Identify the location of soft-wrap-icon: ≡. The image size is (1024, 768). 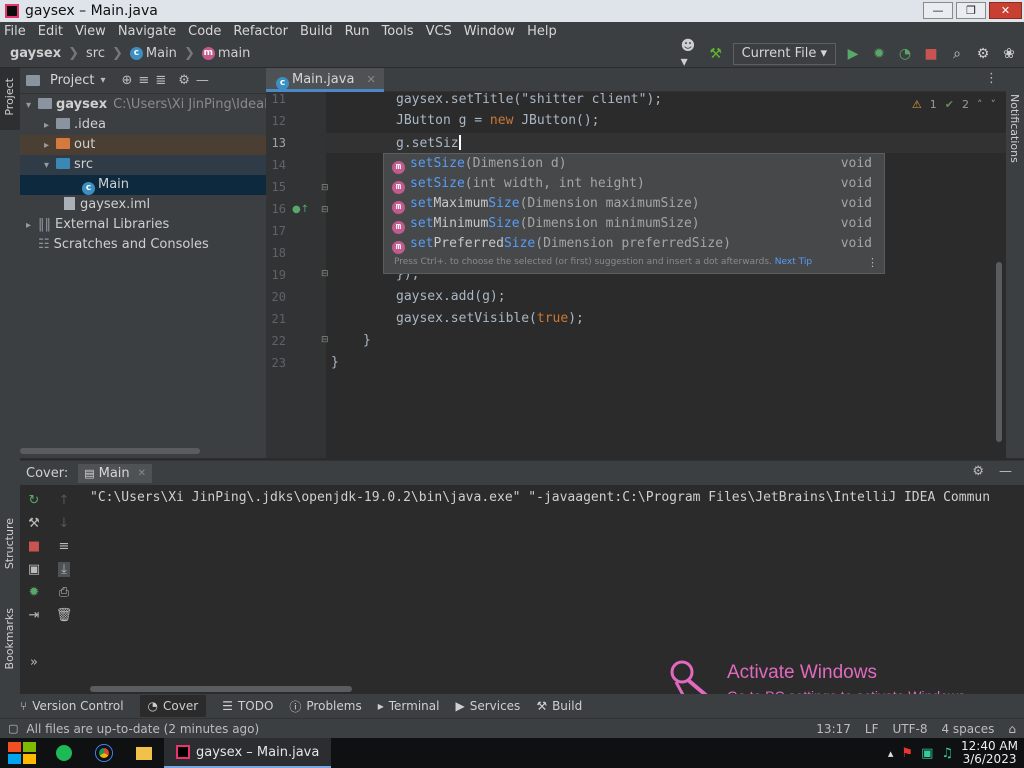
(64, 546).